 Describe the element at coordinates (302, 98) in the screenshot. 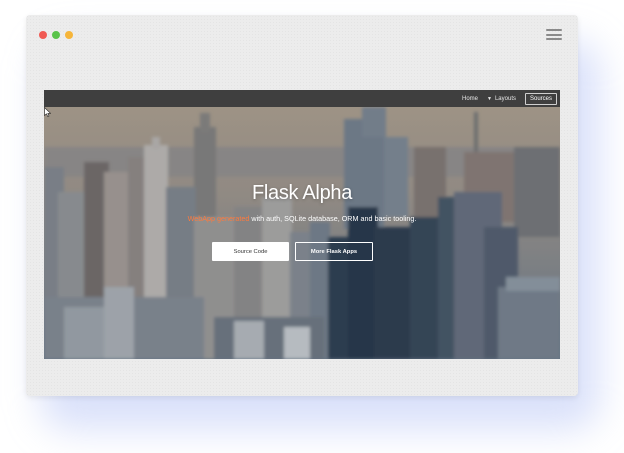

I see `site-navbar: Home ▼ Layouts Sources` at that location.